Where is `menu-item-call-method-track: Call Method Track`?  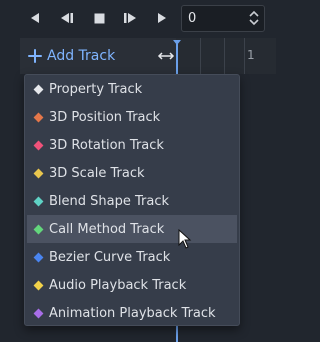 menu-item-call-method-track: Call Method Track is located at coordinates (132, 229).